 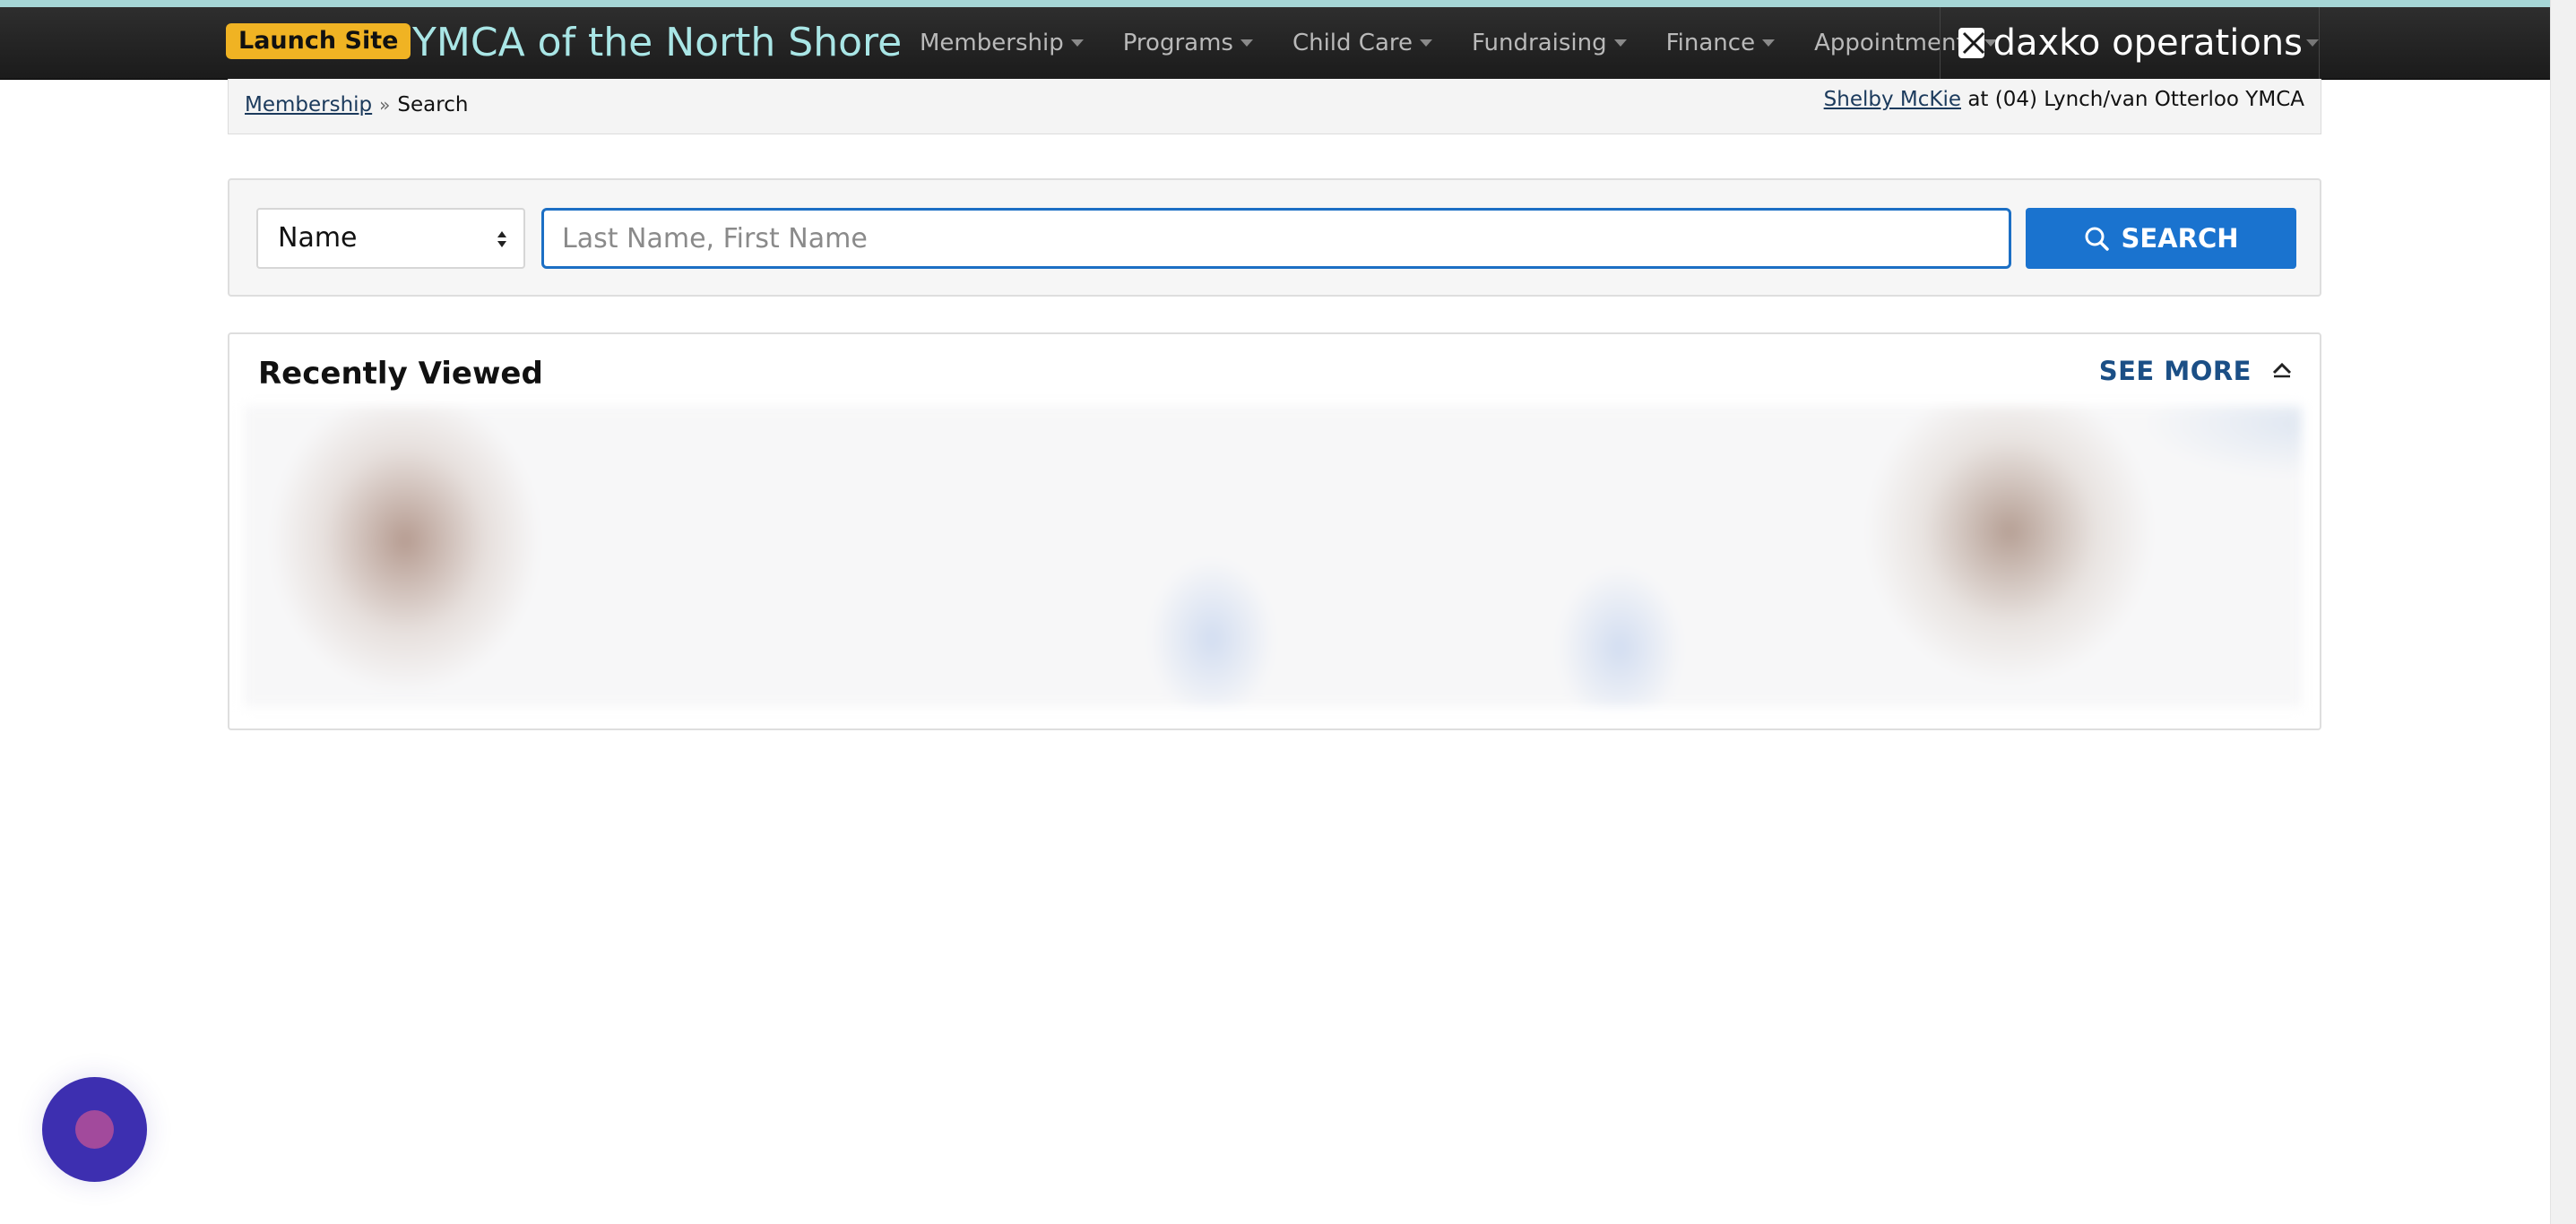 What do you see at coordinates (1971, 43) in the screenshot?
I see `daxko-logo-icon` at bounding box center [1971, 43].